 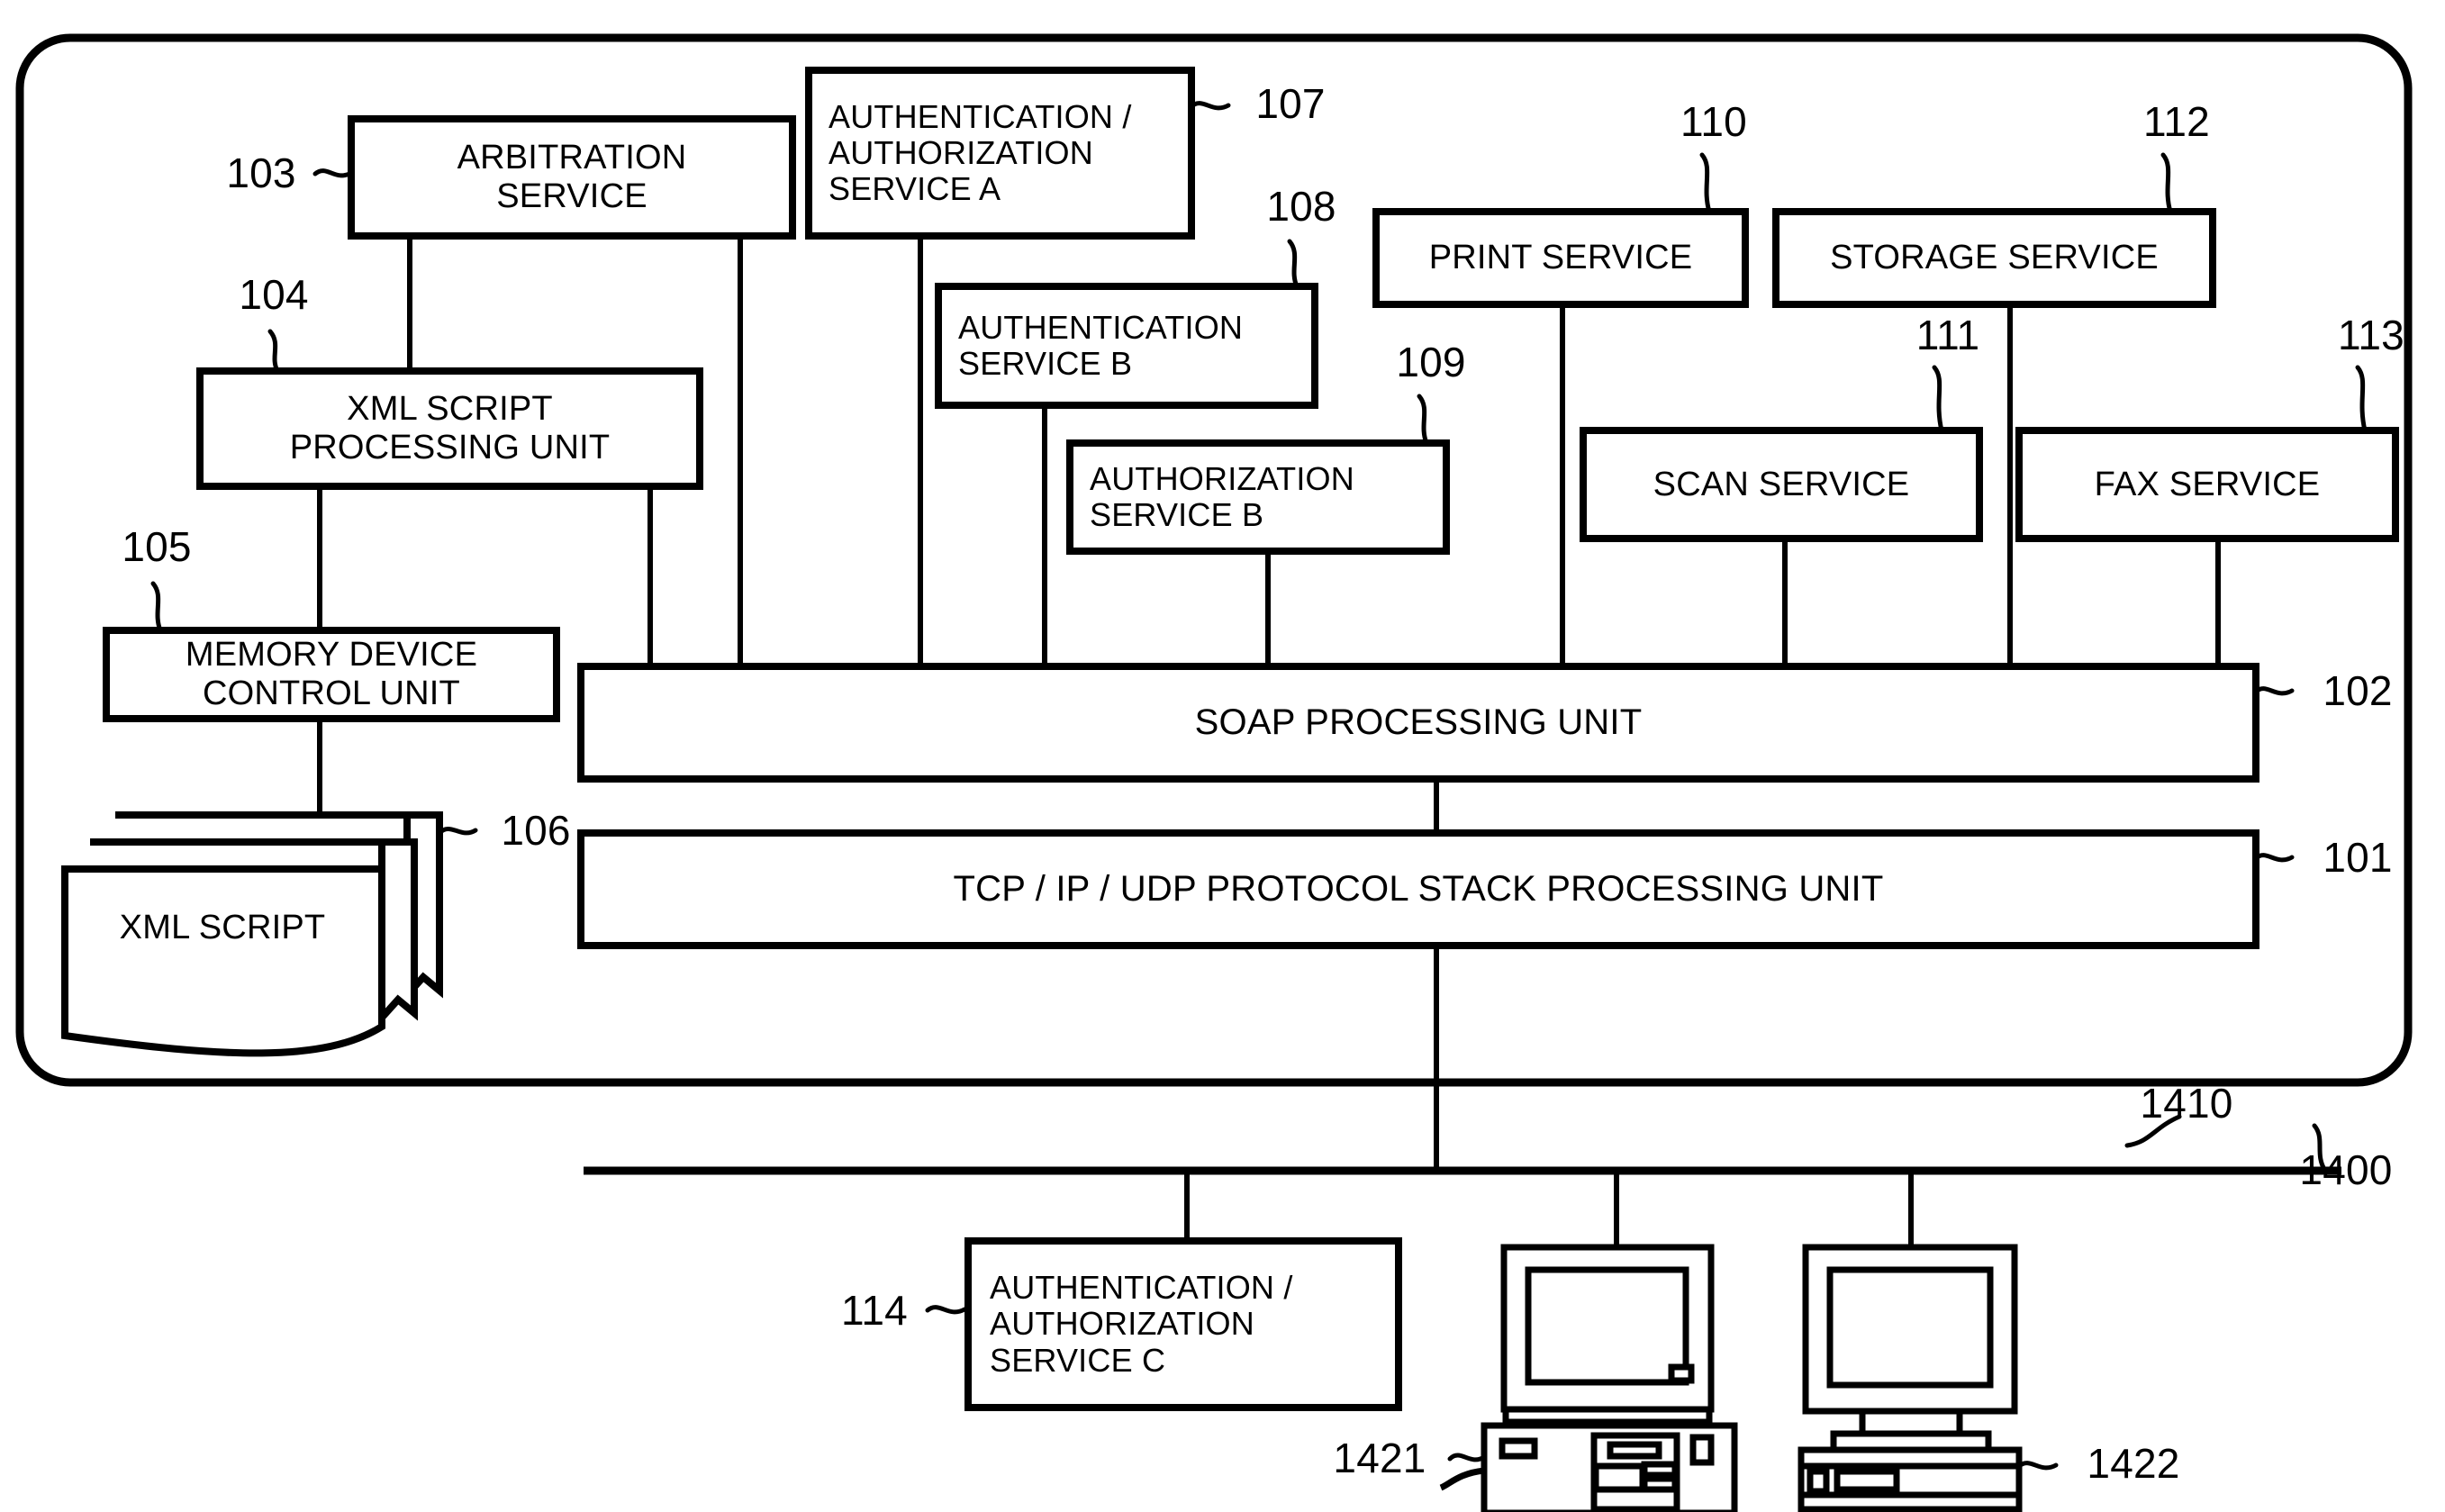 I want to click on ref-1400: 1400, so click(x=2346, y=1170).